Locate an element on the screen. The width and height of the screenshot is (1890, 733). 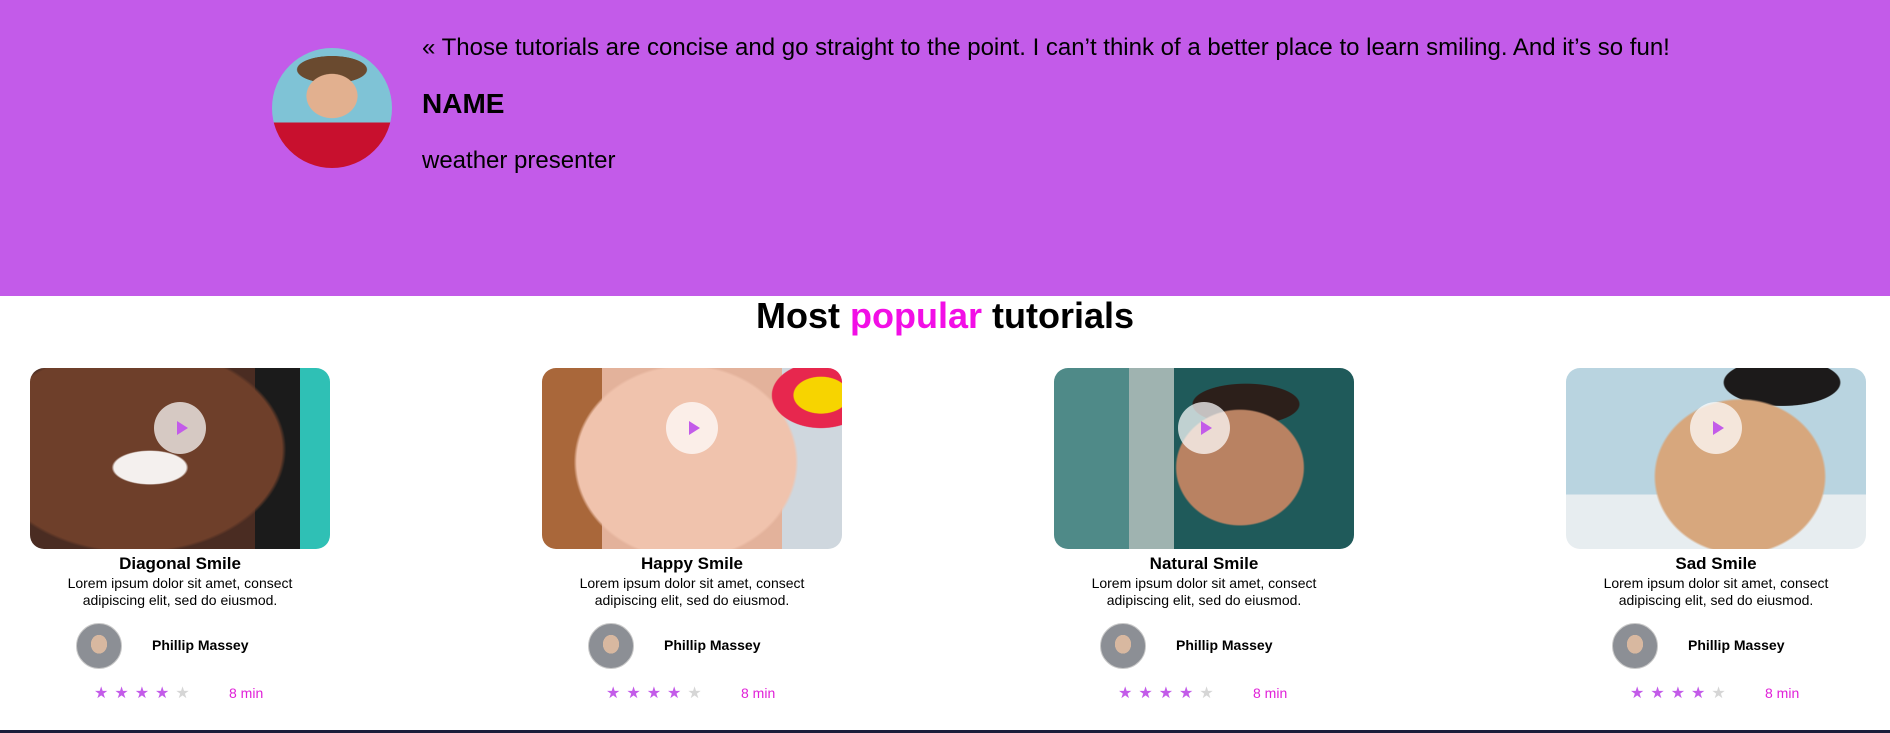
section-title: Most popular tutorials is located at coordinates (945, 316).